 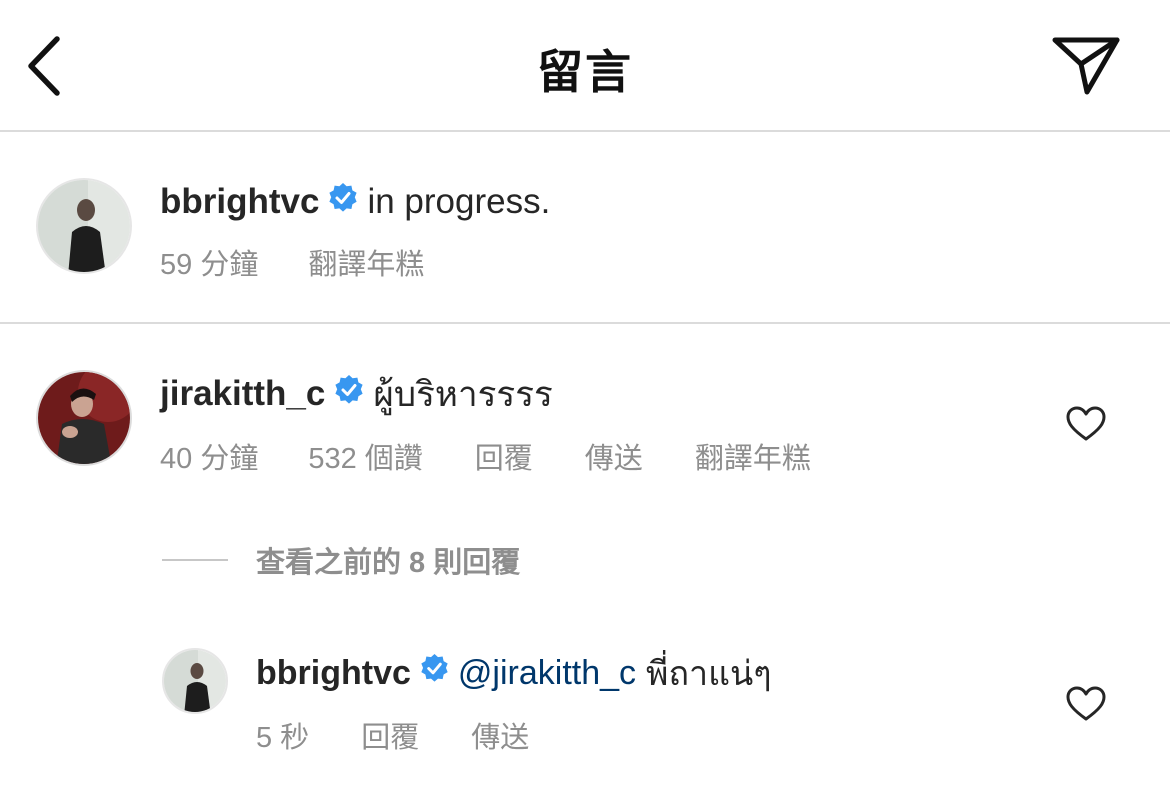 I want to click on paper-plane-icon, so click(x=1086, y=66).